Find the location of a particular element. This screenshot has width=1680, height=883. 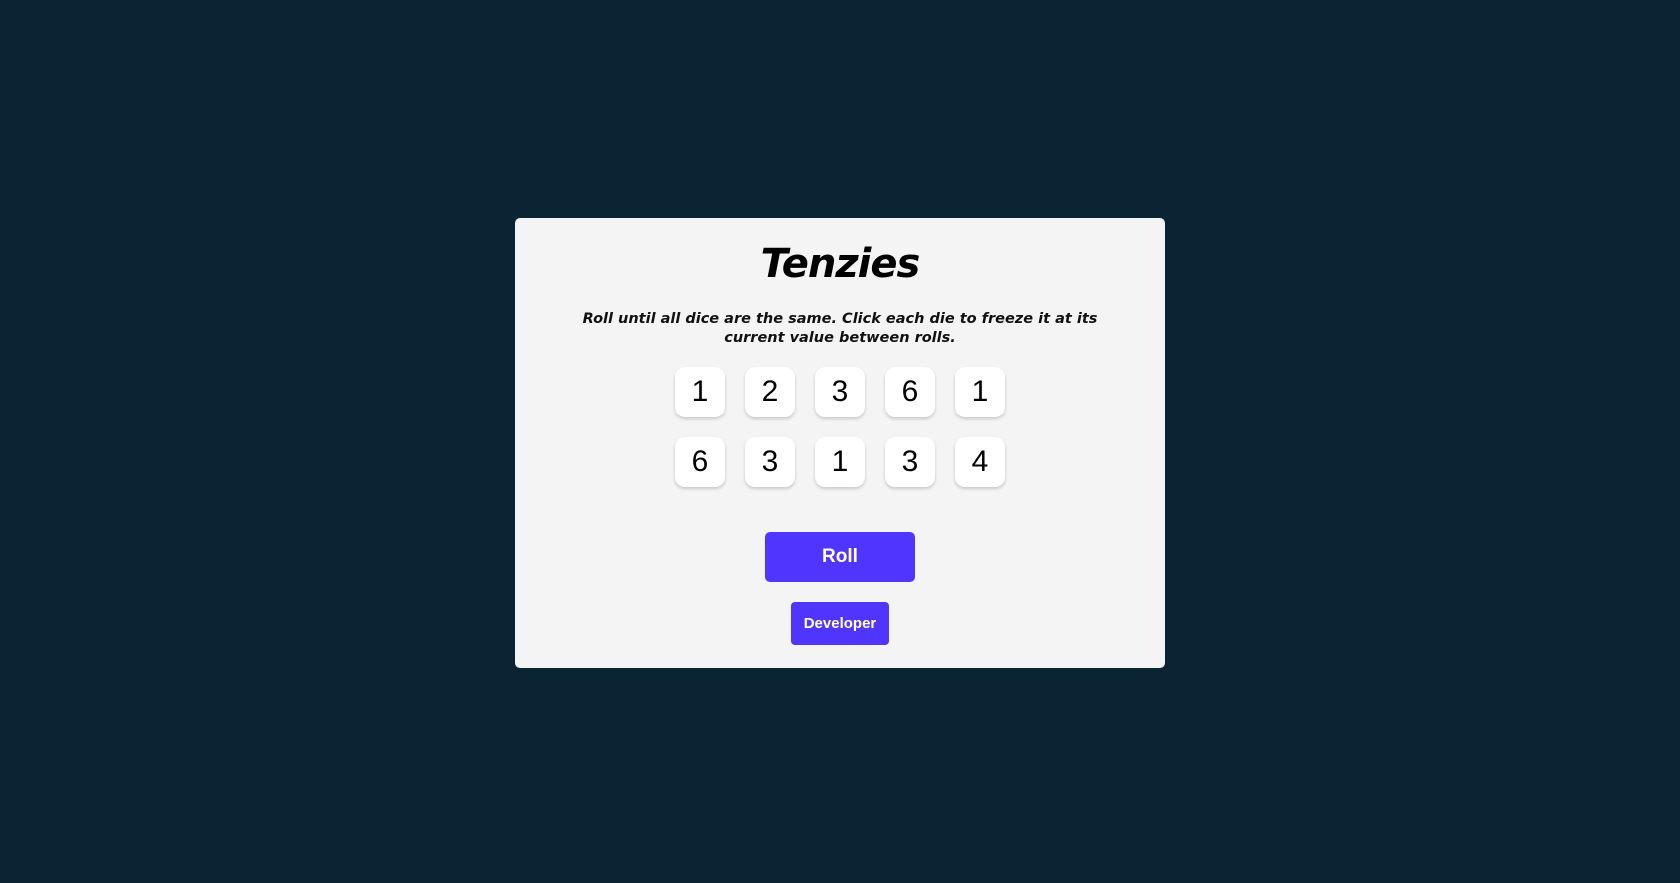

die-3: 3 is located at coordinates (840, 392).